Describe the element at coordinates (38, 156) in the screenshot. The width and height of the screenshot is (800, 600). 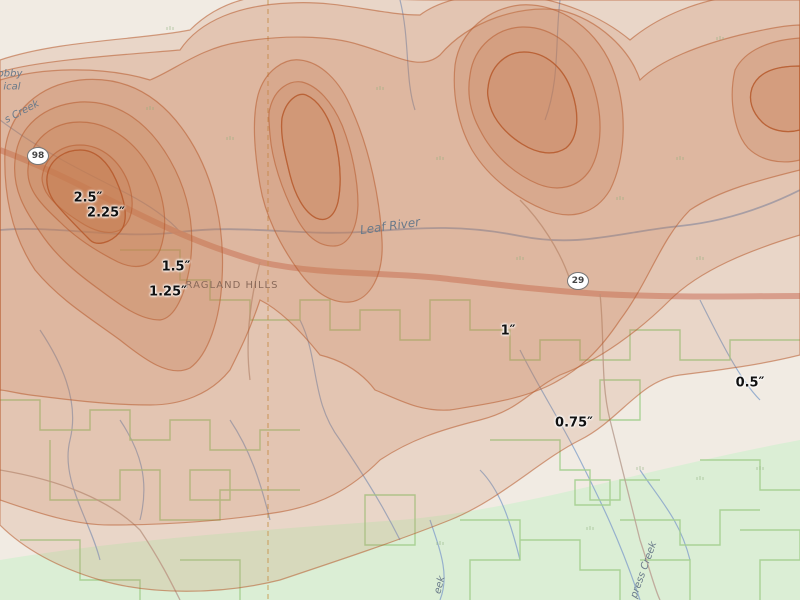
I see `route-shield-west: 98` at that location.